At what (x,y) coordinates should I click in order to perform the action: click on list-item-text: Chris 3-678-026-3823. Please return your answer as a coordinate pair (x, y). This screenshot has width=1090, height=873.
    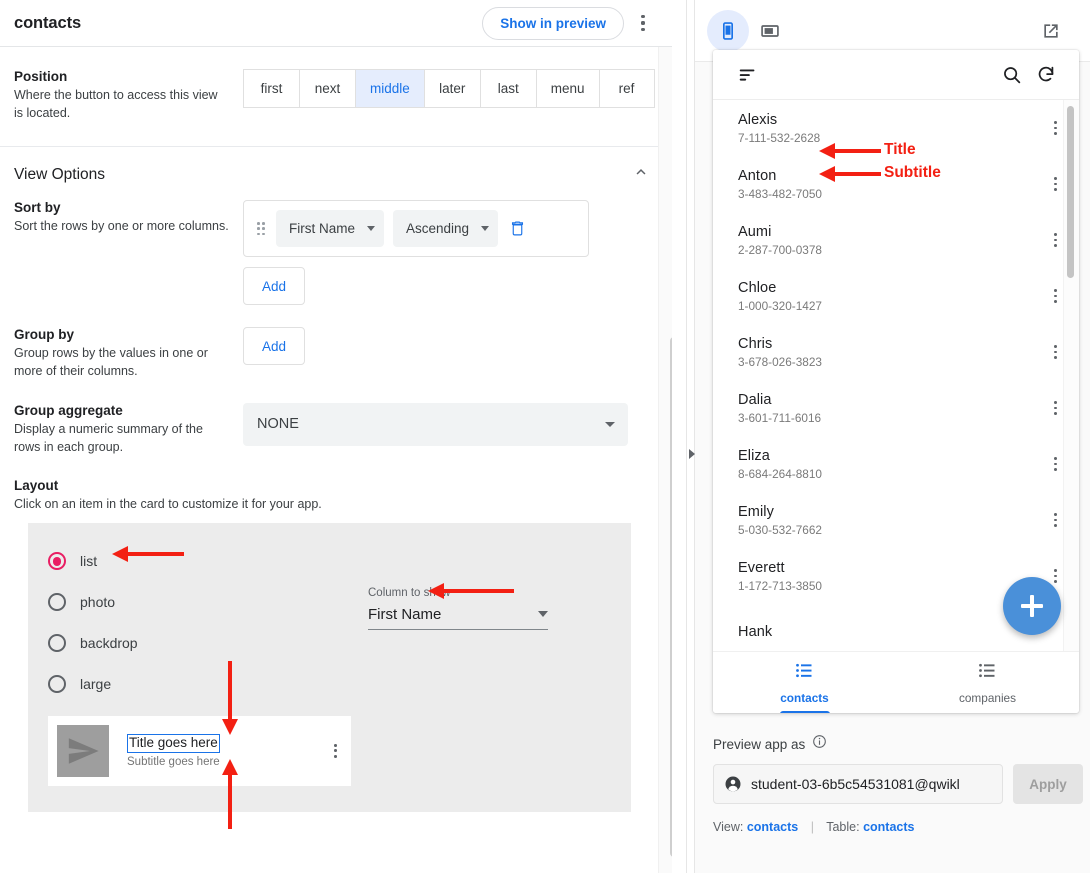
    Looking at the image, I should click on (780, 352).